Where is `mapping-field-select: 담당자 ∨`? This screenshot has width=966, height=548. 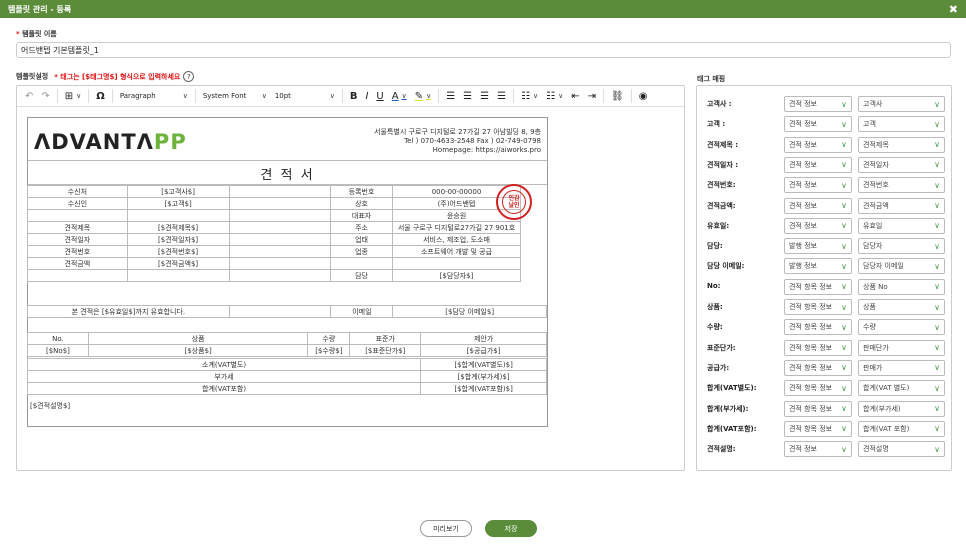
mapping-field-select: 담당자 ∨ is located at coordinates (901, 246).